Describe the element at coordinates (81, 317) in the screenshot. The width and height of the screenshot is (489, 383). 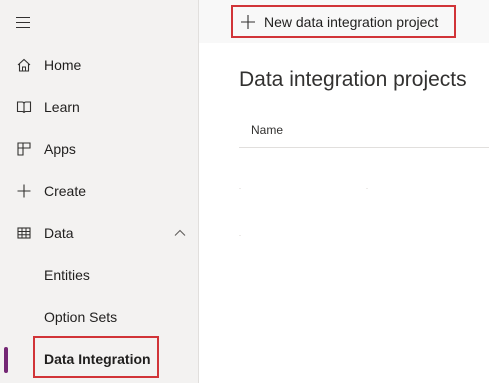
I see `sidebar-item-label: Option Sets` at that location.